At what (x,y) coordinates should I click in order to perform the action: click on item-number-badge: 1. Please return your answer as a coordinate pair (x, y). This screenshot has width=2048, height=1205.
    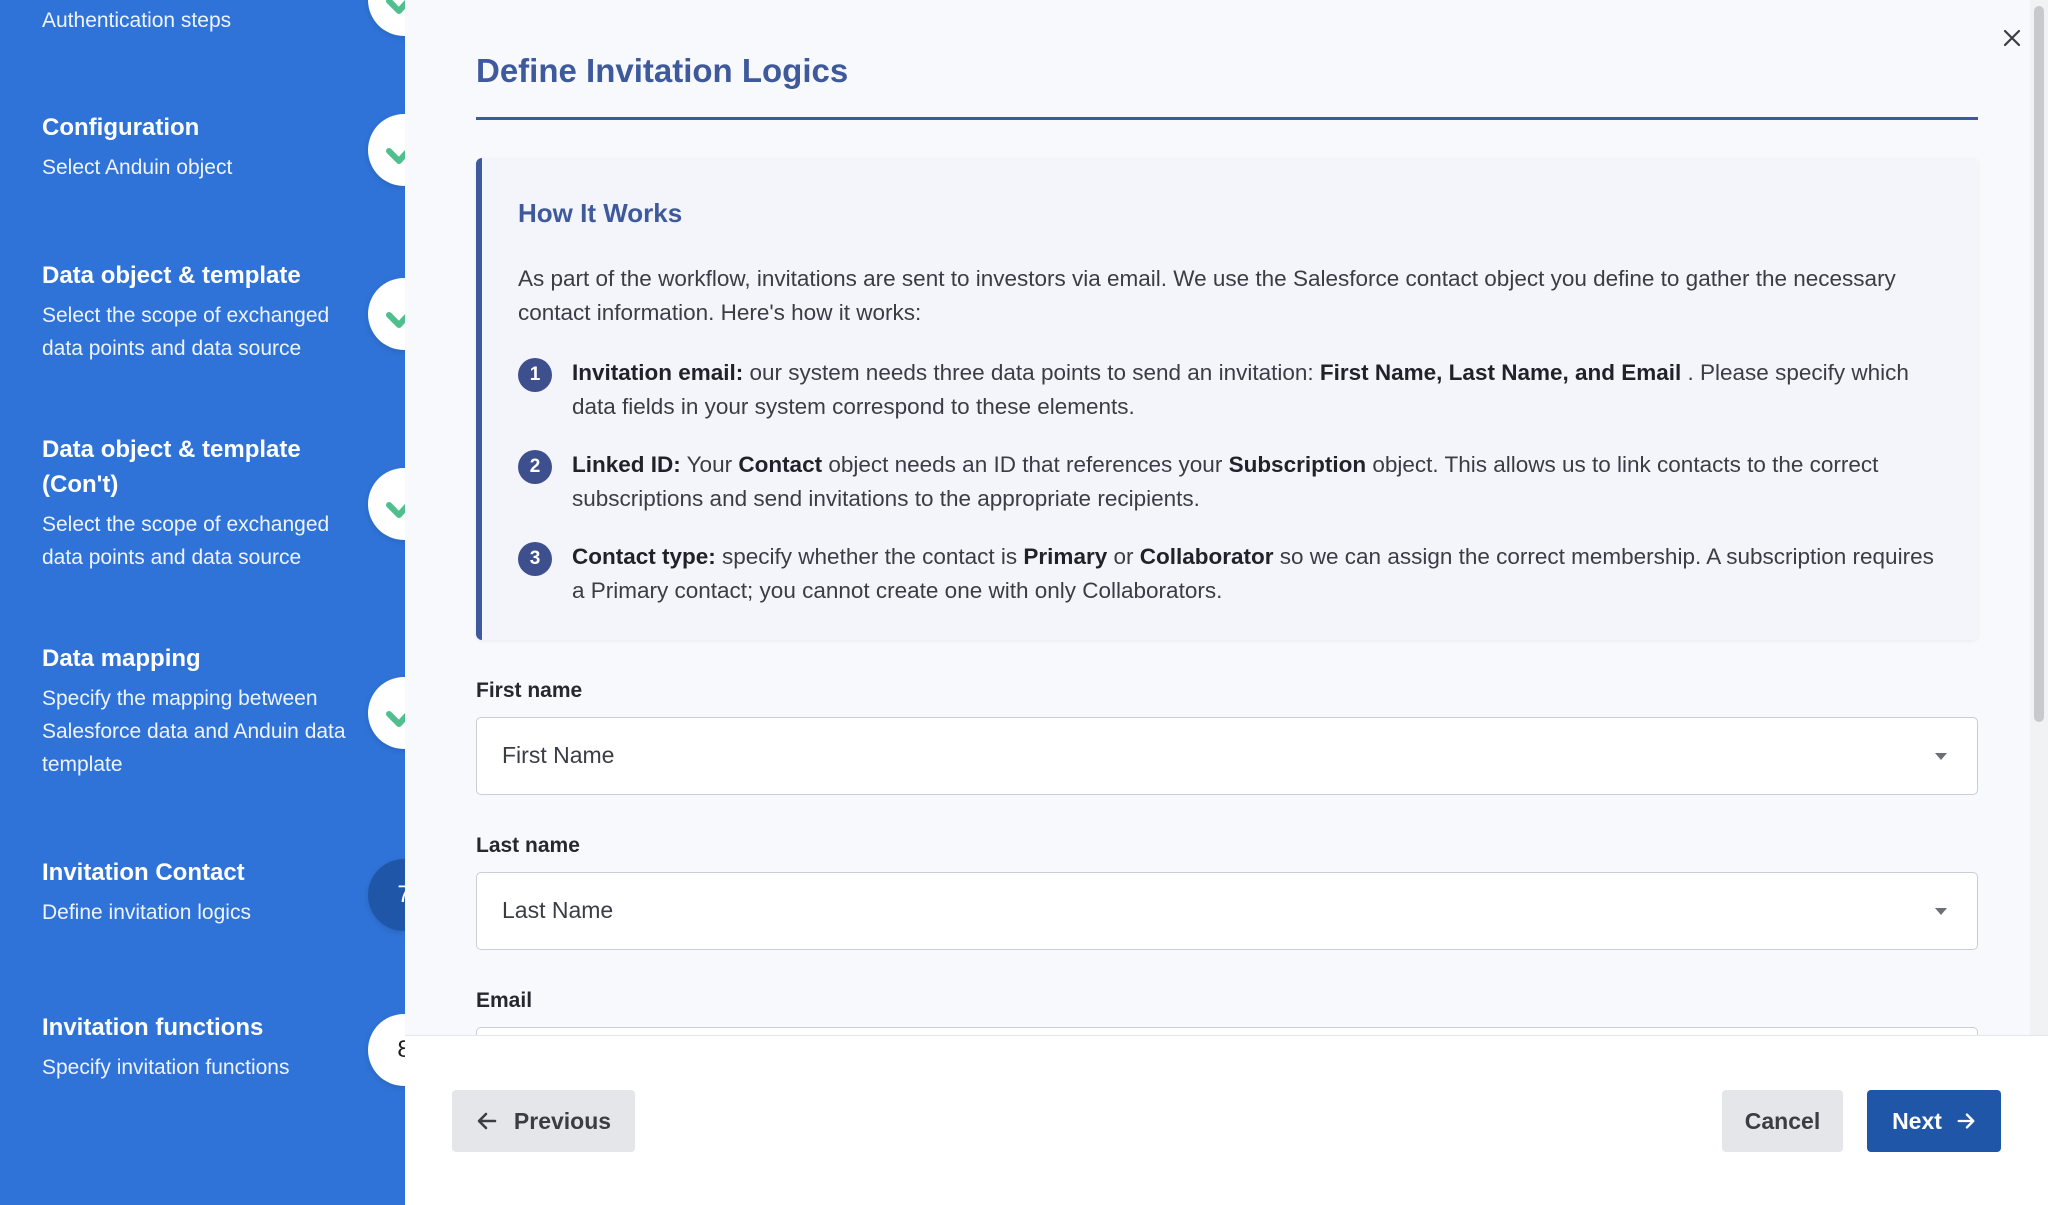
    Looking at the image, I should click on (535, 375).